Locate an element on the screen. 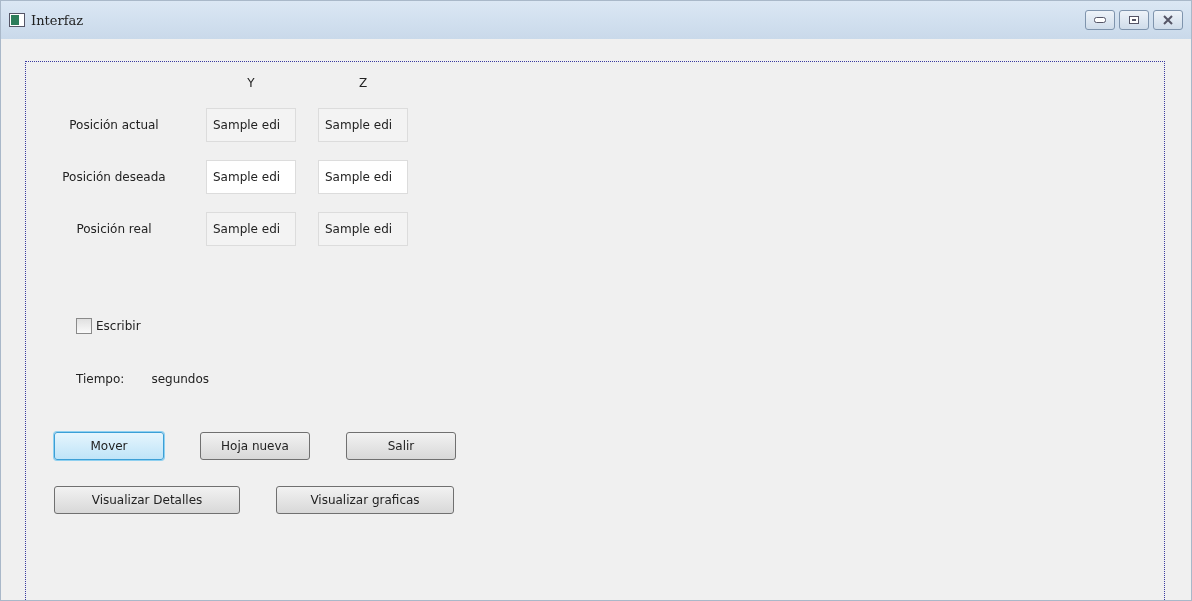 The height and width of the screenshot is (601, 1192). minimize-button is located at coordinates (1100, 20).